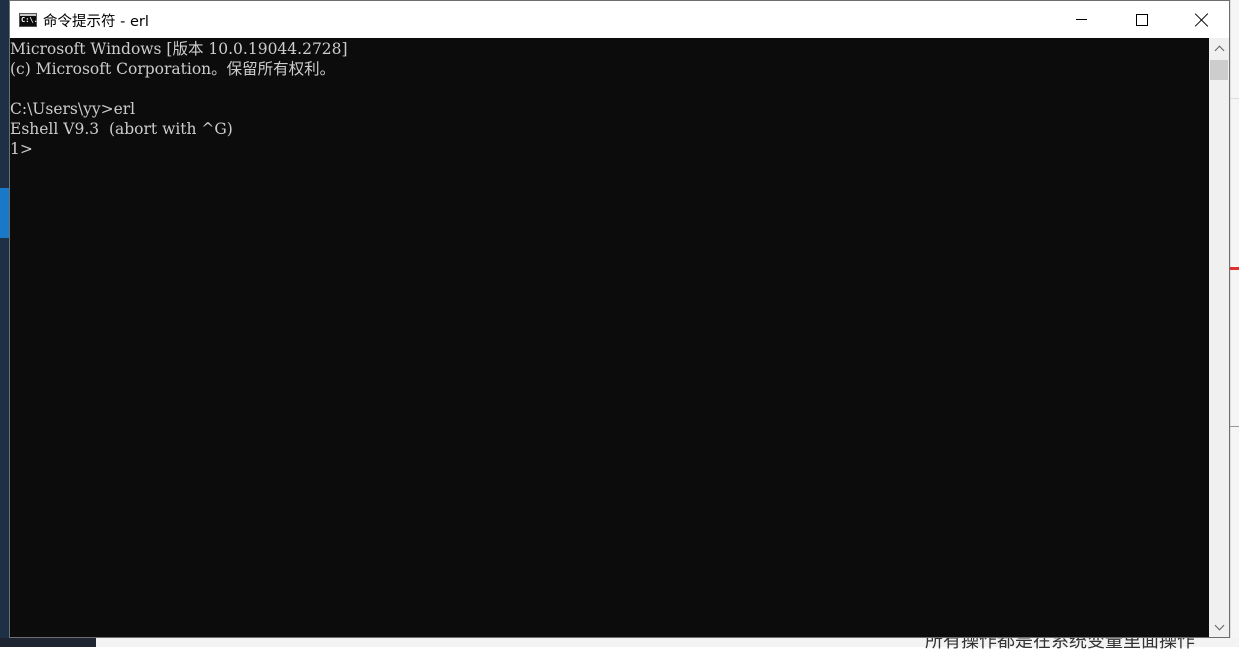 The image size is (1239, 653). Describe the element at coordinates (1219, 70) in the screenshot. I see `scrollbar-thumb` at that location.